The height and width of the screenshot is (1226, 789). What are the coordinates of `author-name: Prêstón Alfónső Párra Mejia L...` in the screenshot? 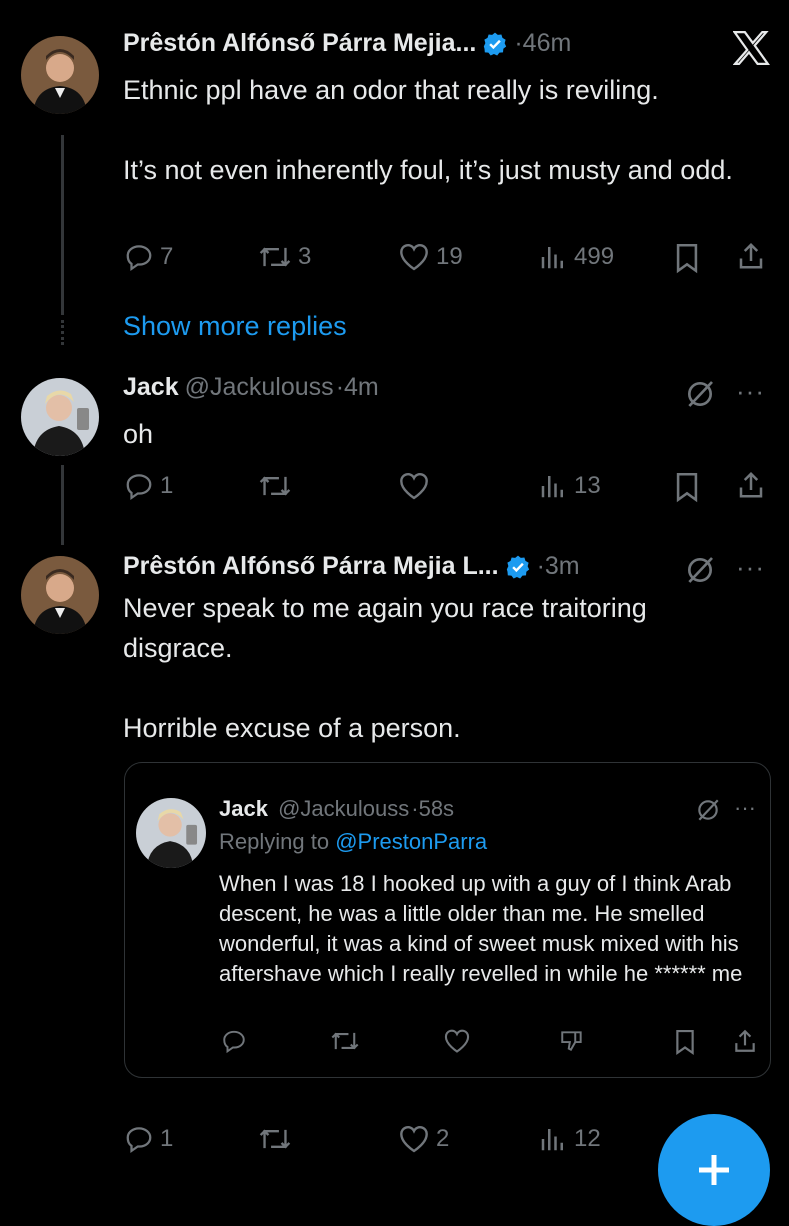 It's located at (311, 566).